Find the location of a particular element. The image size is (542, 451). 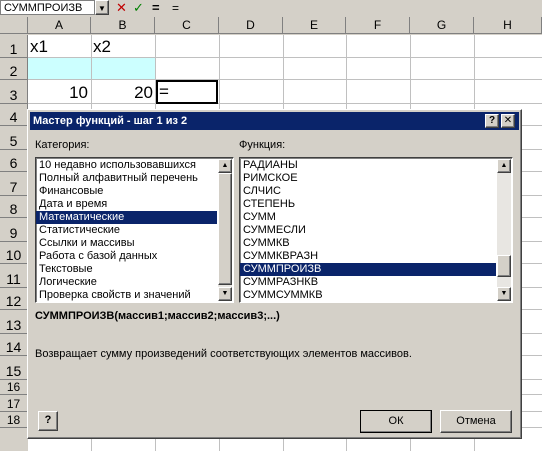

row-header-16: 16 is located at coordinates (14, 387).